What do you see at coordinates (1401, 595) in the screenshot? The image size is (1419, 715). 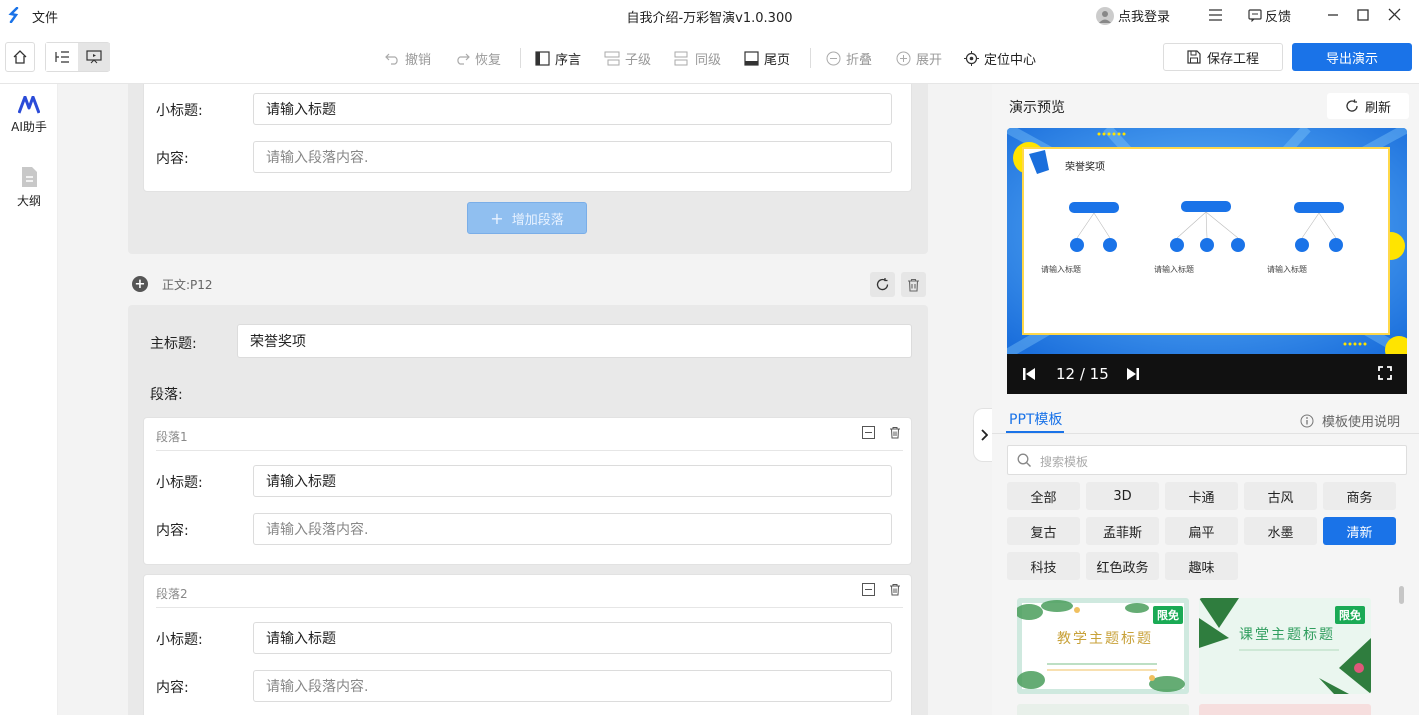 I see `template-scrollbar` at bounding box center [1401, 595].